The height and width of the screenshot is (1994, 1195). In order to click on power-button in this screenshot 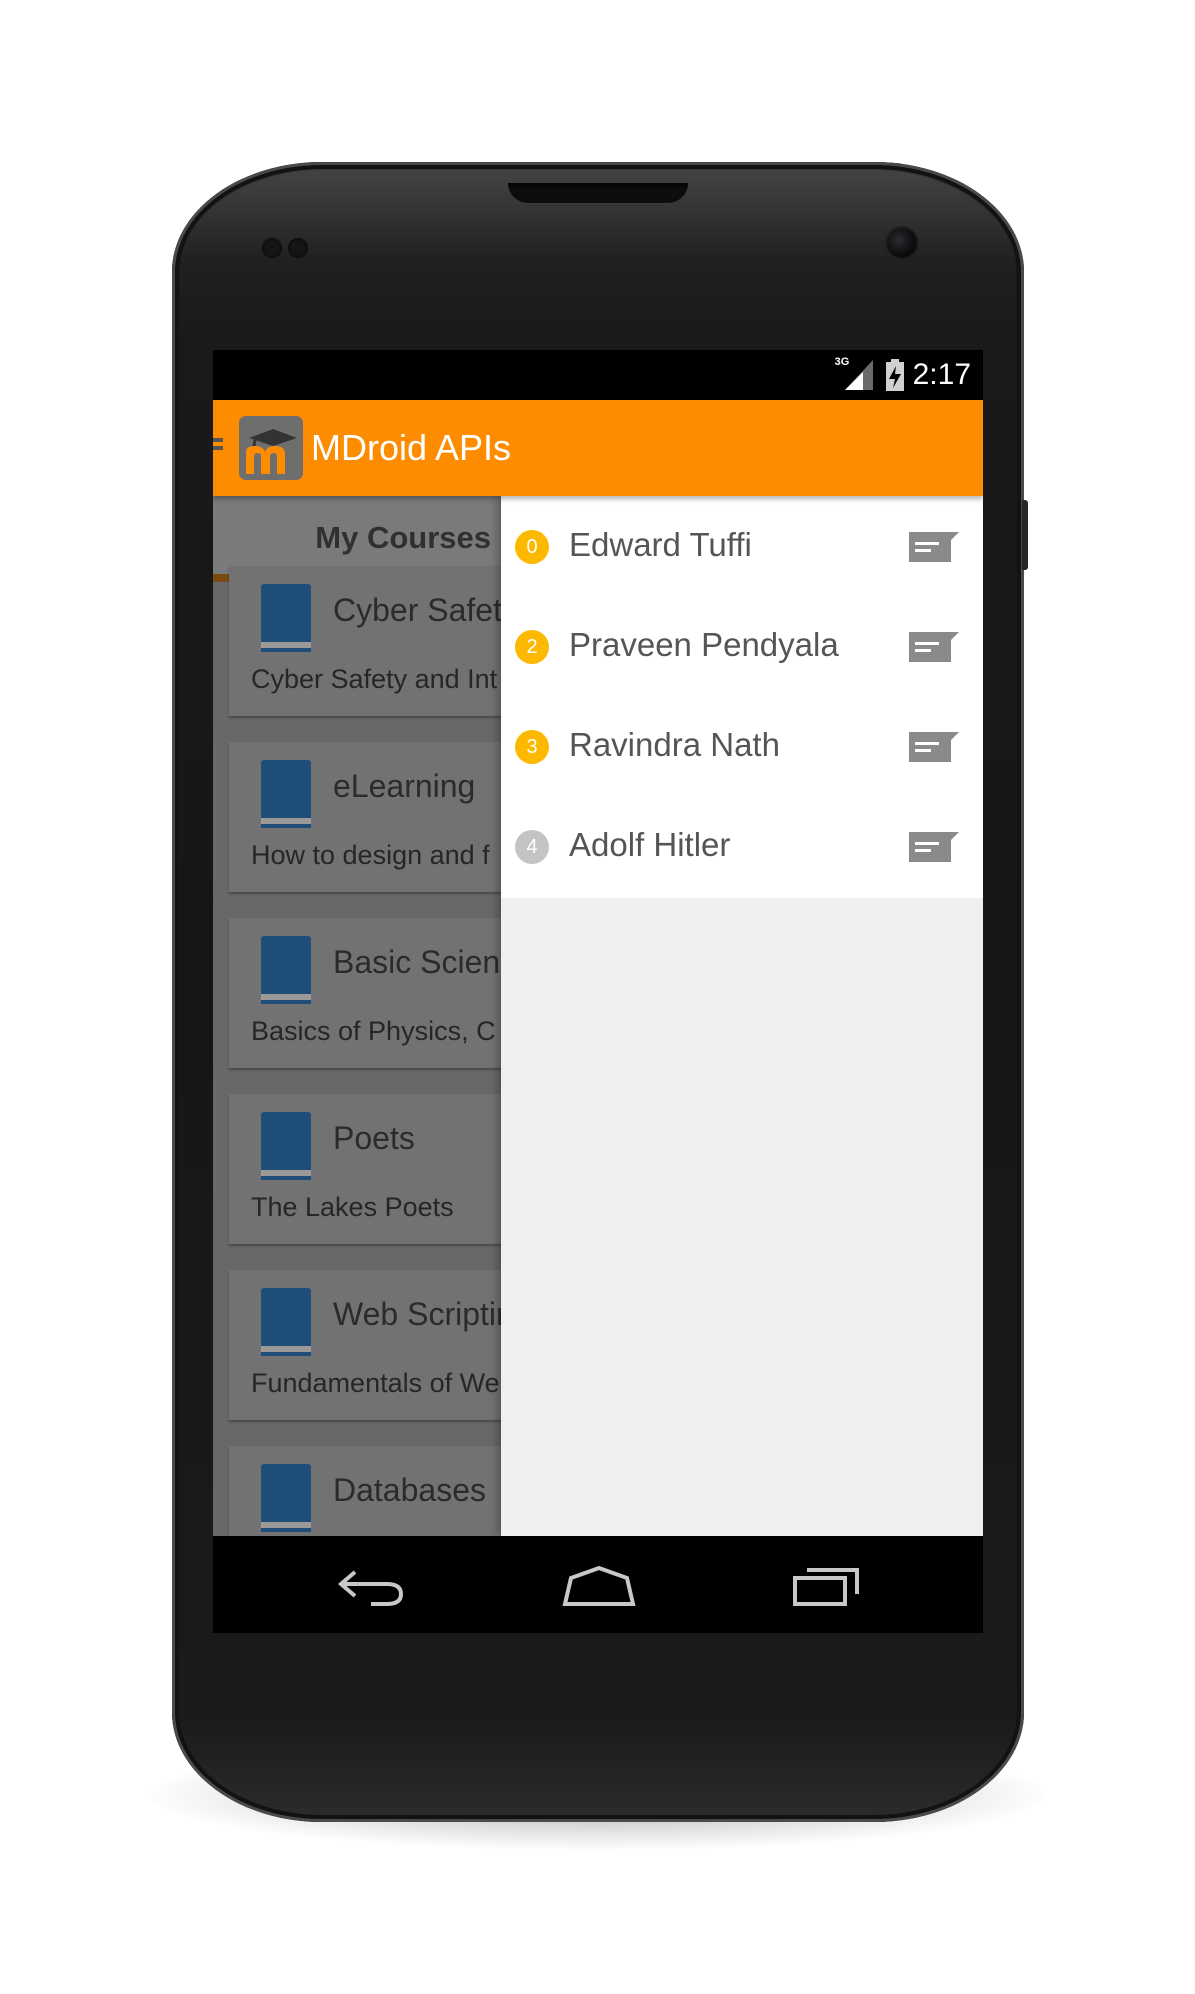, I will do `click(1025, 535)`.